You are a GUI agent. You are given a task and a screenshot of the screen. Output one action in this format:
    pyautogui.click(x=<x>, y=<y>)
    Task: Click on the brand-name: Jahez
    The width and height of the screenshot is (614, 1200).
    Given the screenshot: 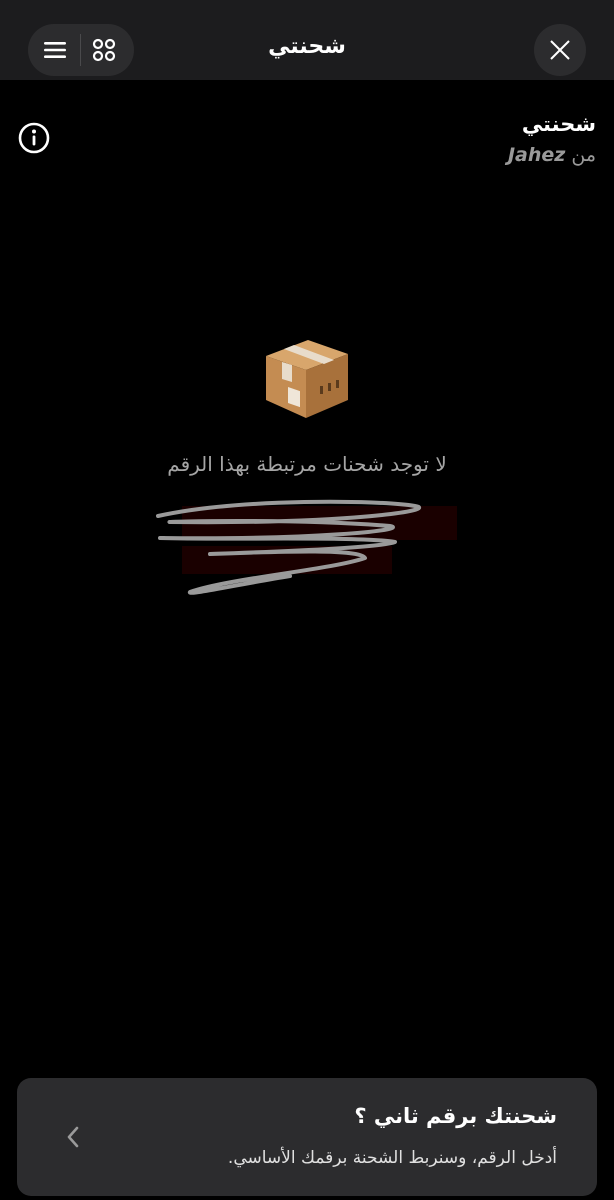 What is the action you would take?
    pyautogui.click(x=536, y=155)
    